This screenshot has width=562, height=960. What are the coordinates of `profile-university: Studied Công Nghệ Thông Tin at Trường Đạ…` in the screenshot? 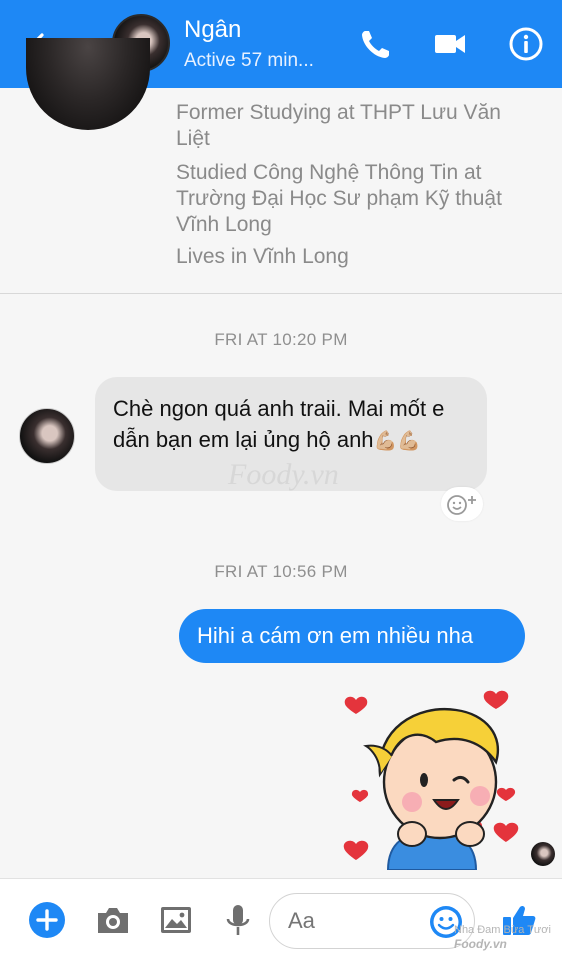 It's located at (339, 198).